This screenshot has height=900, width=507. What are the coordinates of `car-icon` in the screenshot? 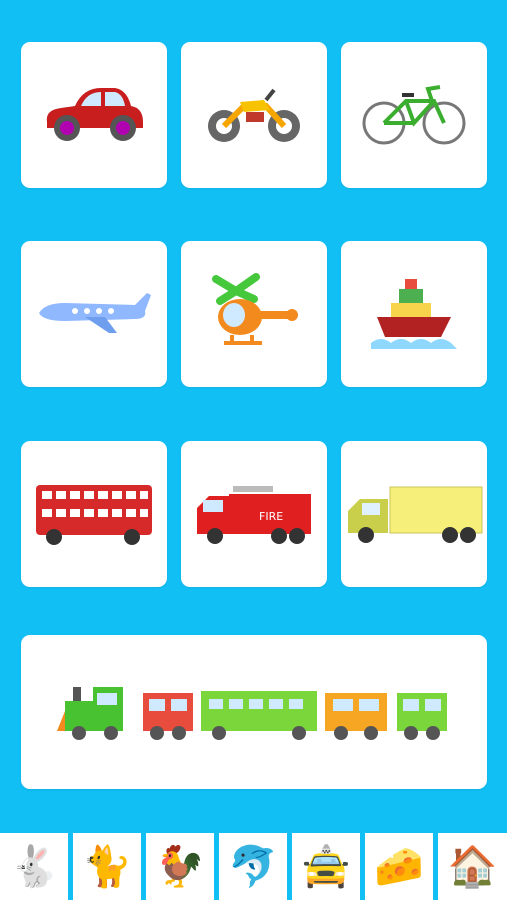 It's located at (94, 114).